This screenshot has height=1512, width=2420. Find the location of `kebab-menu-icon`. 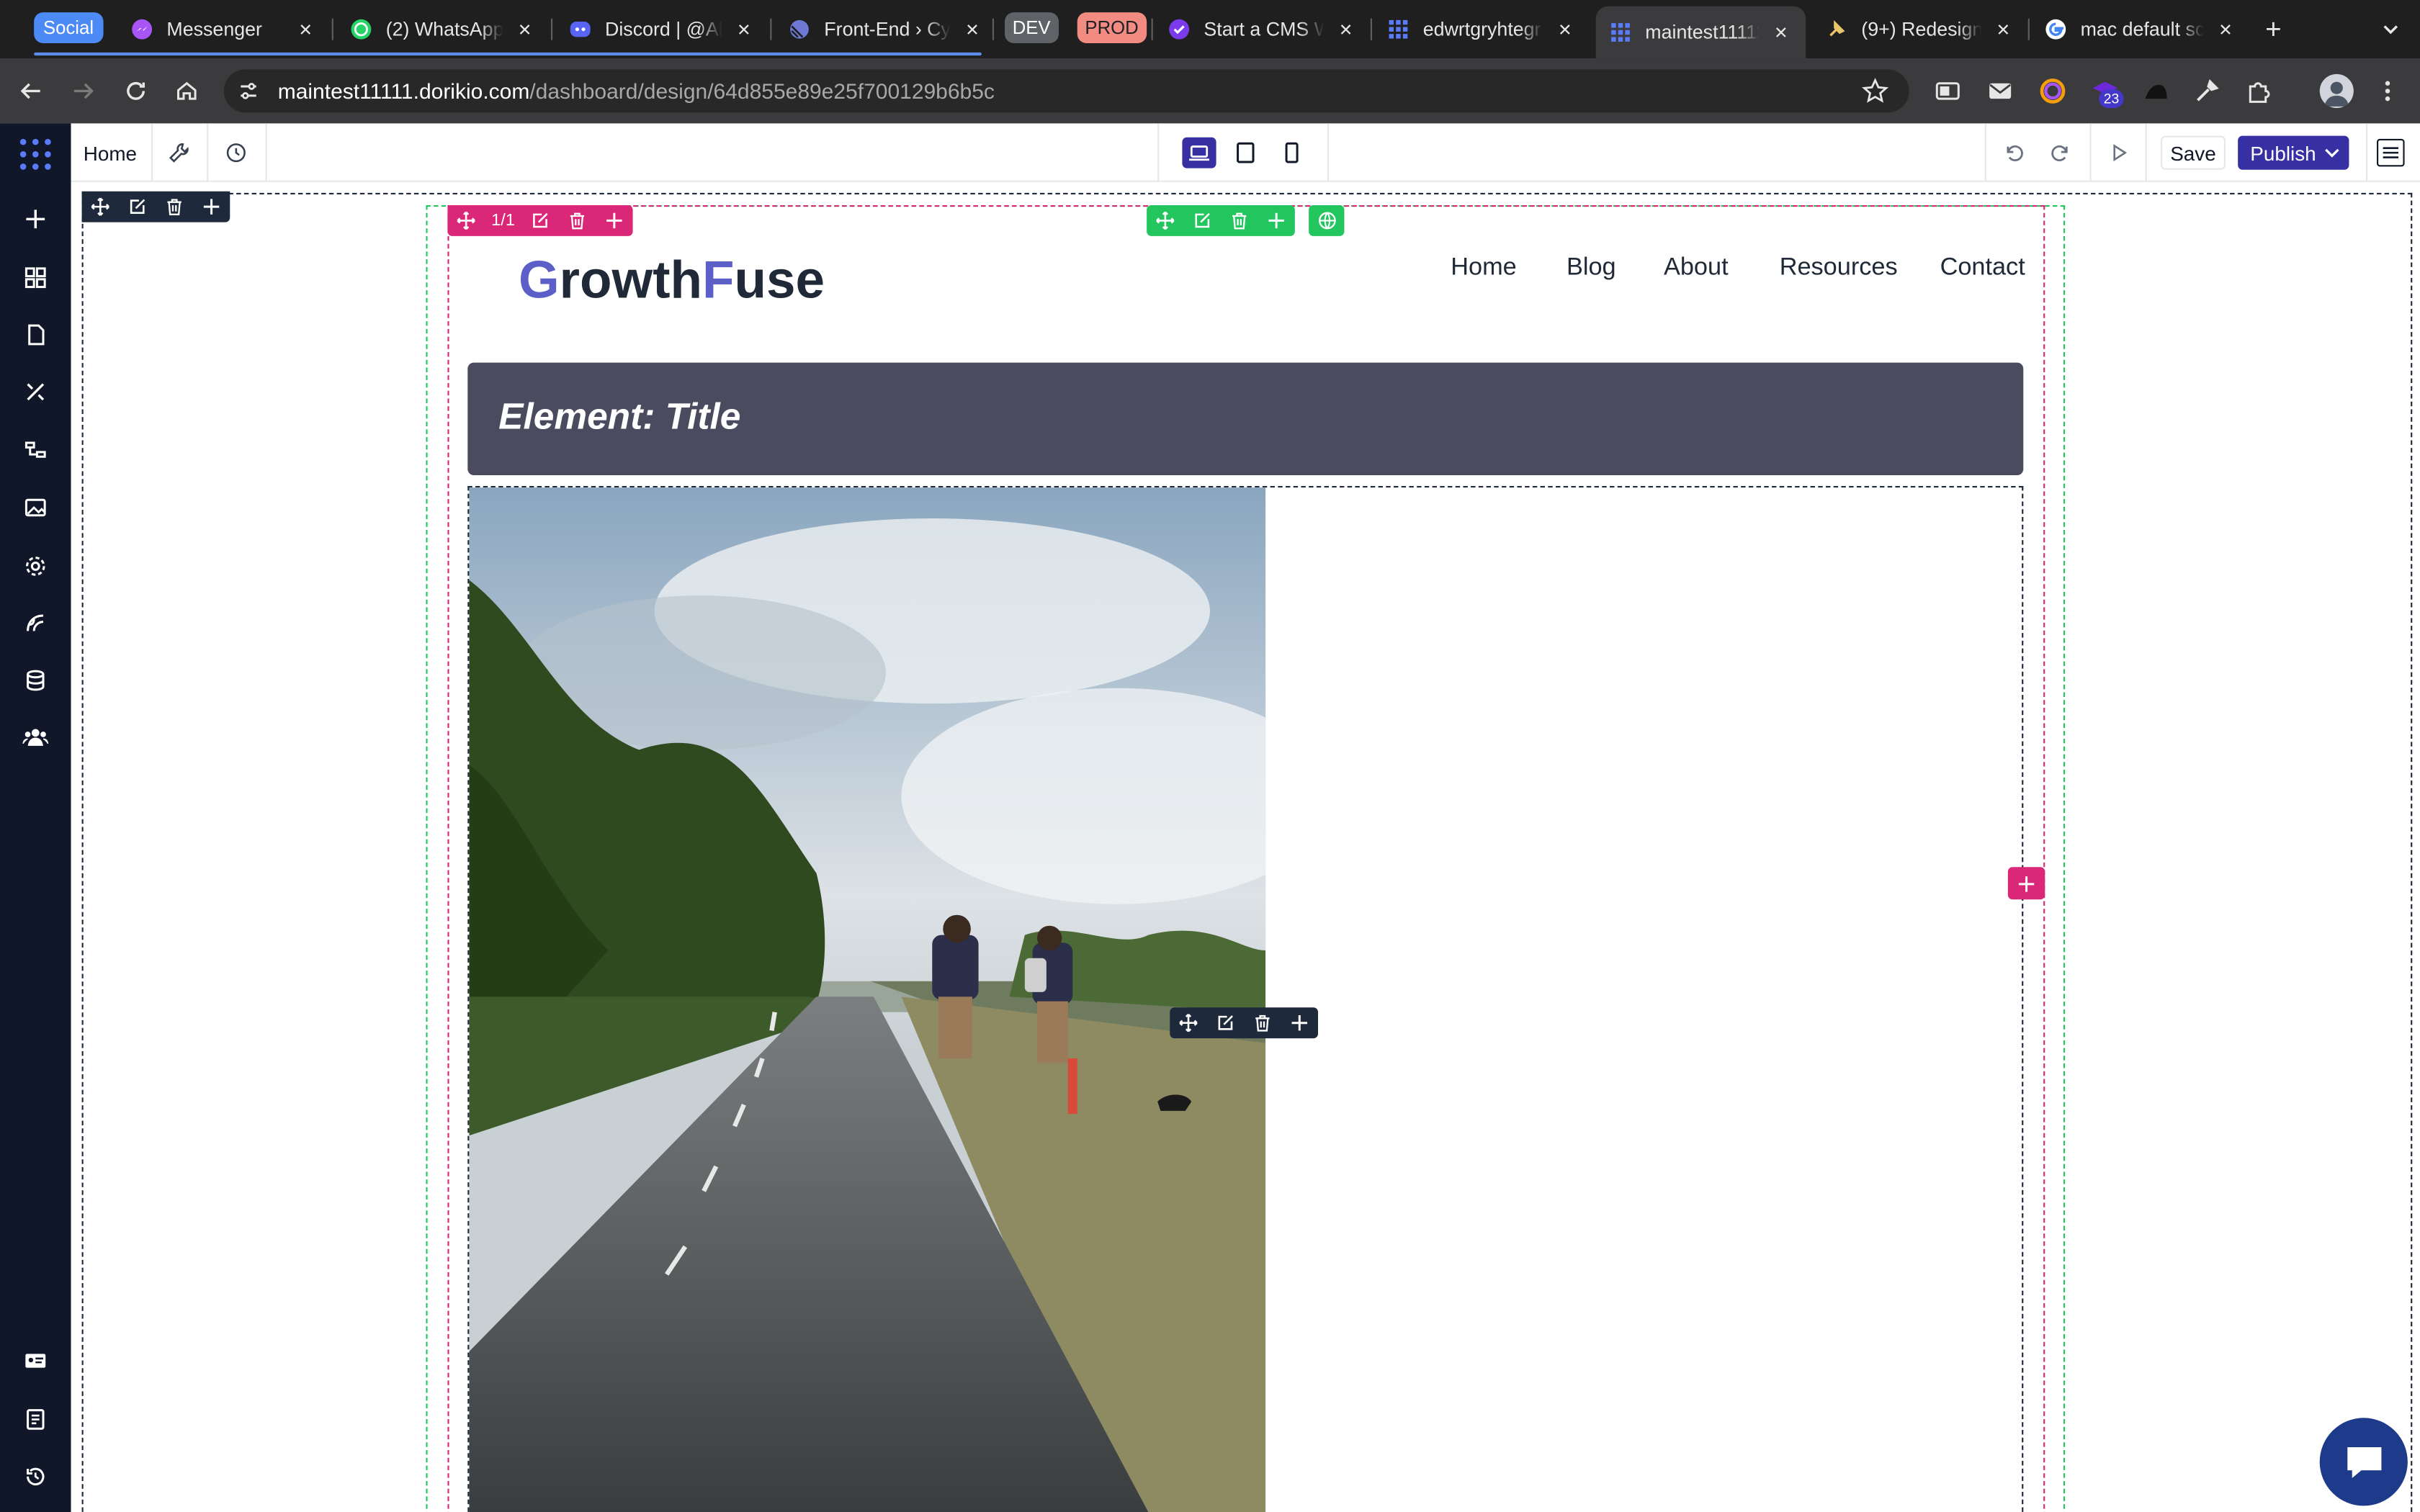

kebab-menu-icon is located at coordinates (2387, 91).